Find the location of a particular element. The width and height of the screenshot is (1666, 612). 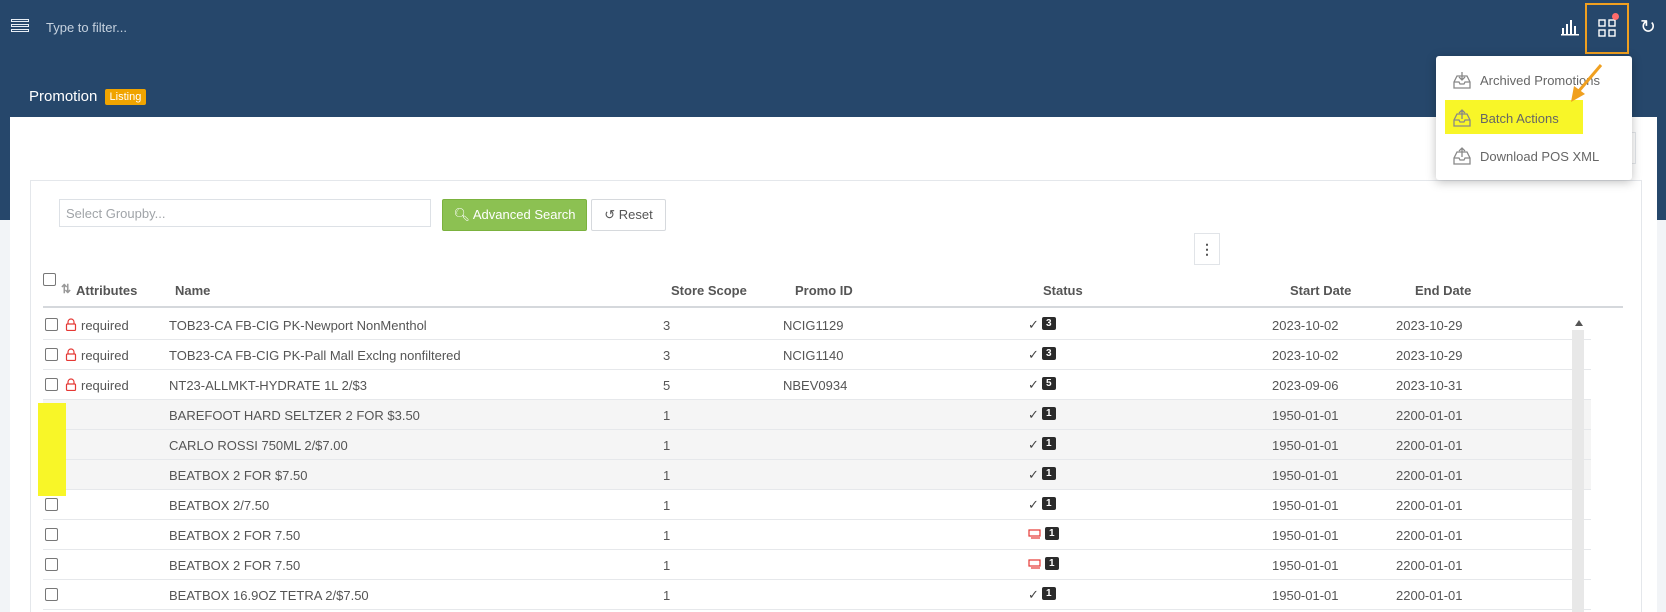

page-title-text: Promotion is located at coordinates (63, 96).